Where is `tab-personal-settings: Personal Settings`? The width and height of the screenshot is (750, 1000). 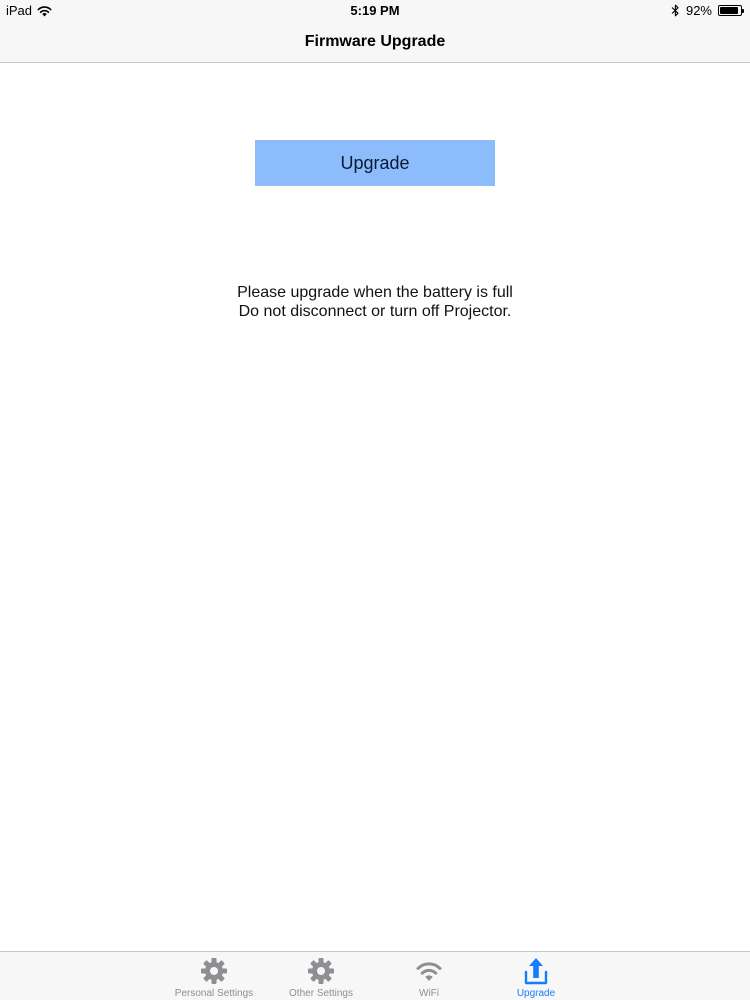
tab-personal-settings: Personal Settings is located at coordinates (214, 976).